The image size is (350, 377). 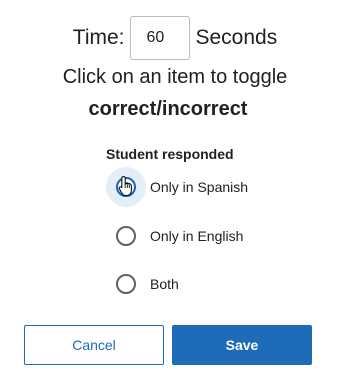 I want to click on instruction-toggle-text: correct/incorrect, so click(x=168, y=109).